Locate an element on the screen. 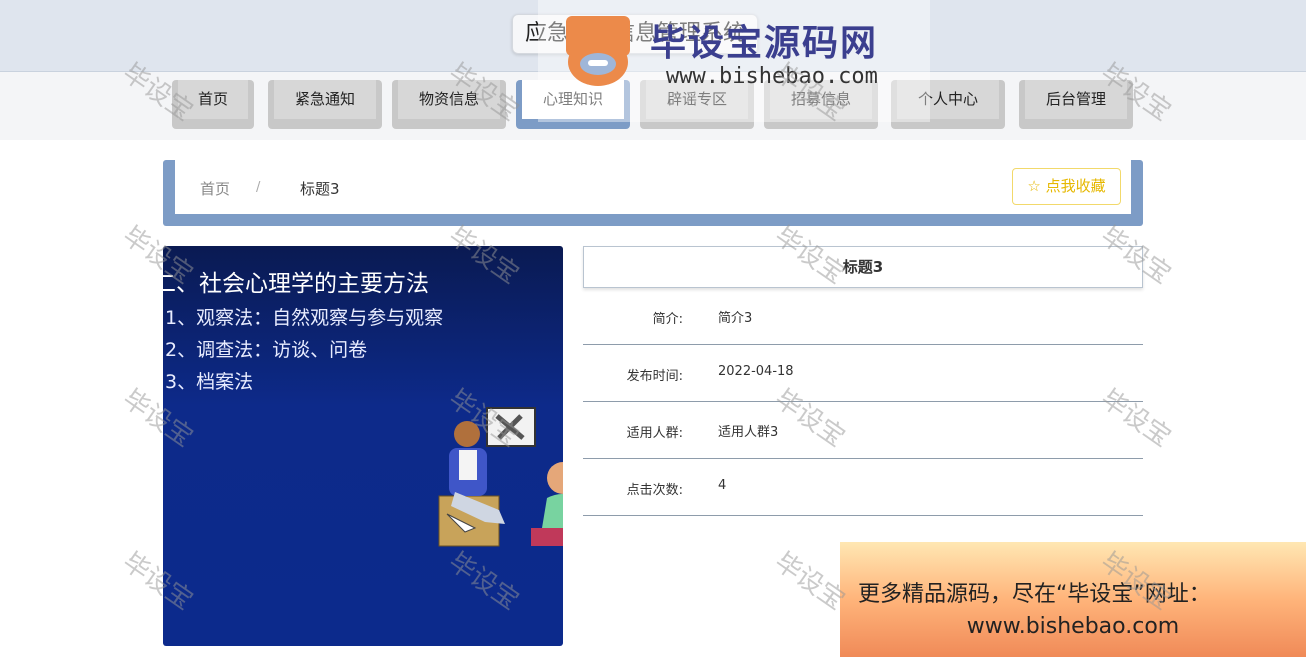  nav-item-home: 首页 is located at coordinates (213, 104).